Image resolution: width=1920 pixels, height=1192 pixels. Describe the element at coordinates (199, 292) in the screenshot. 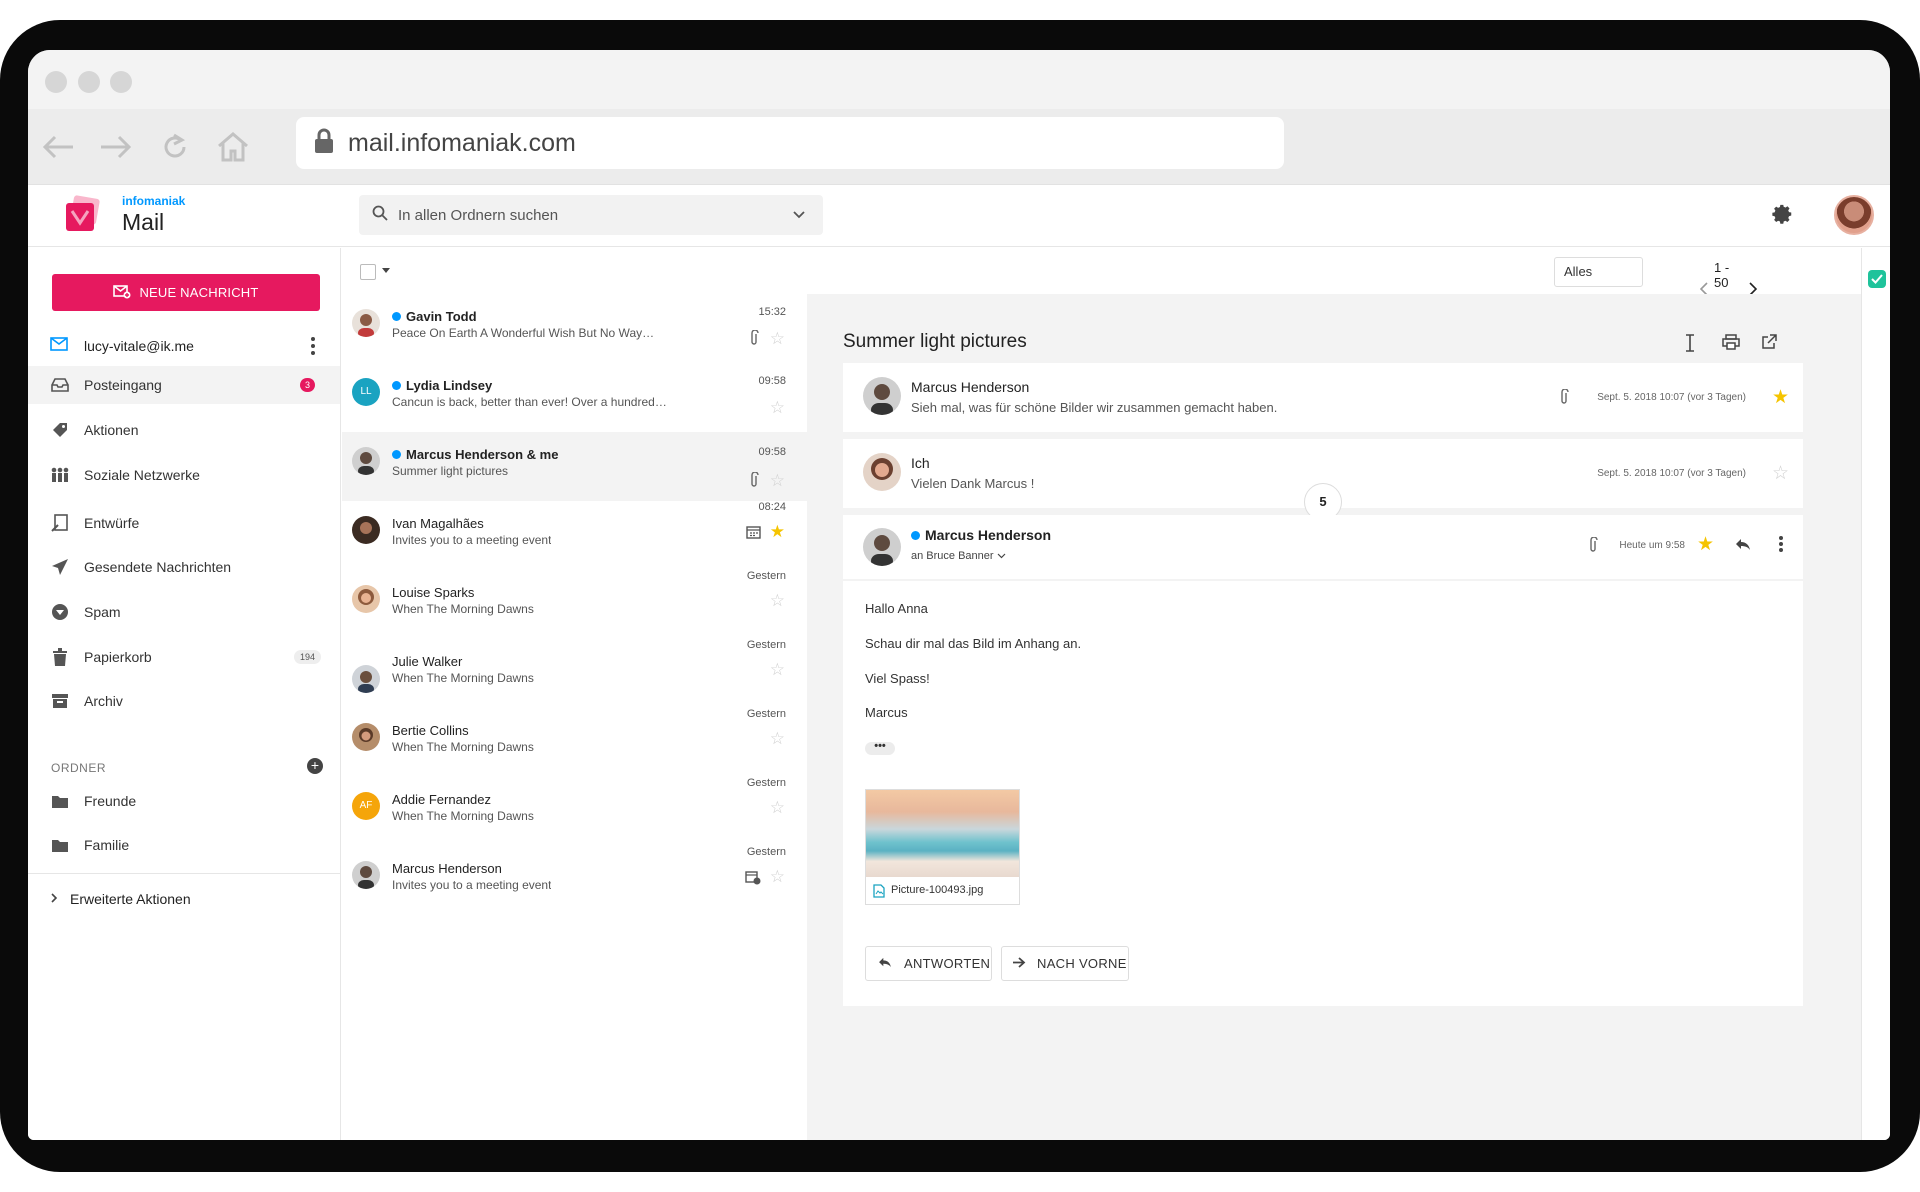

I see `new-message-label: NEUE NACHRICHT` at that location.